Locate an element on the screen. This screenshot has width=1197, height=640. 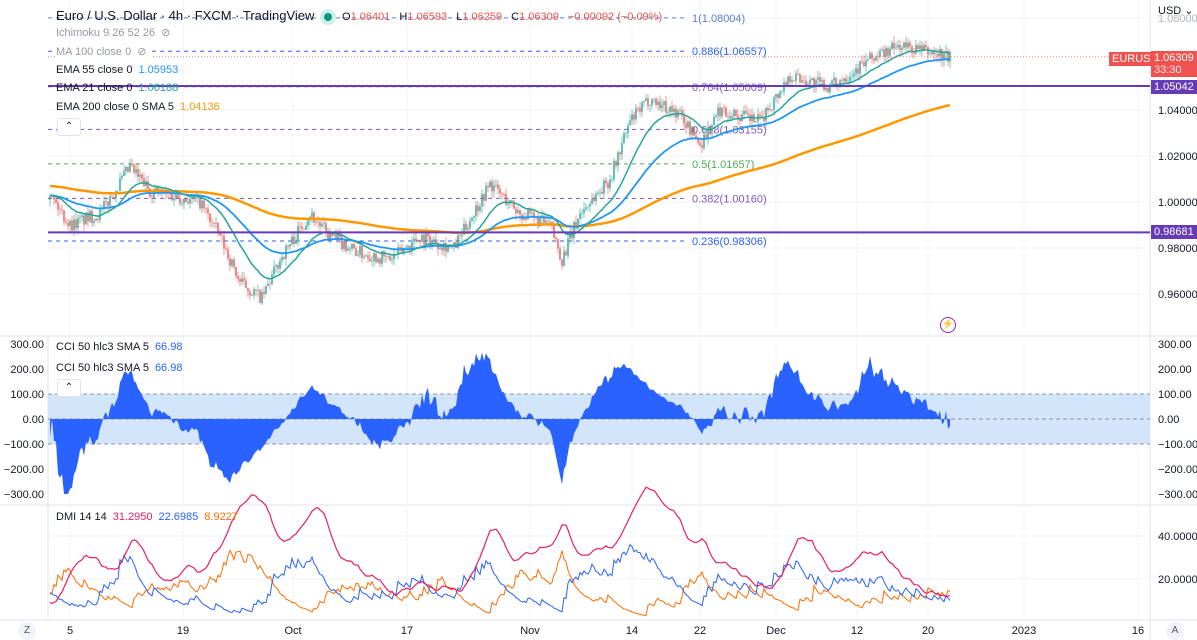
hline-price-tag: 0.98681 is located at coordinates (1174, 232).